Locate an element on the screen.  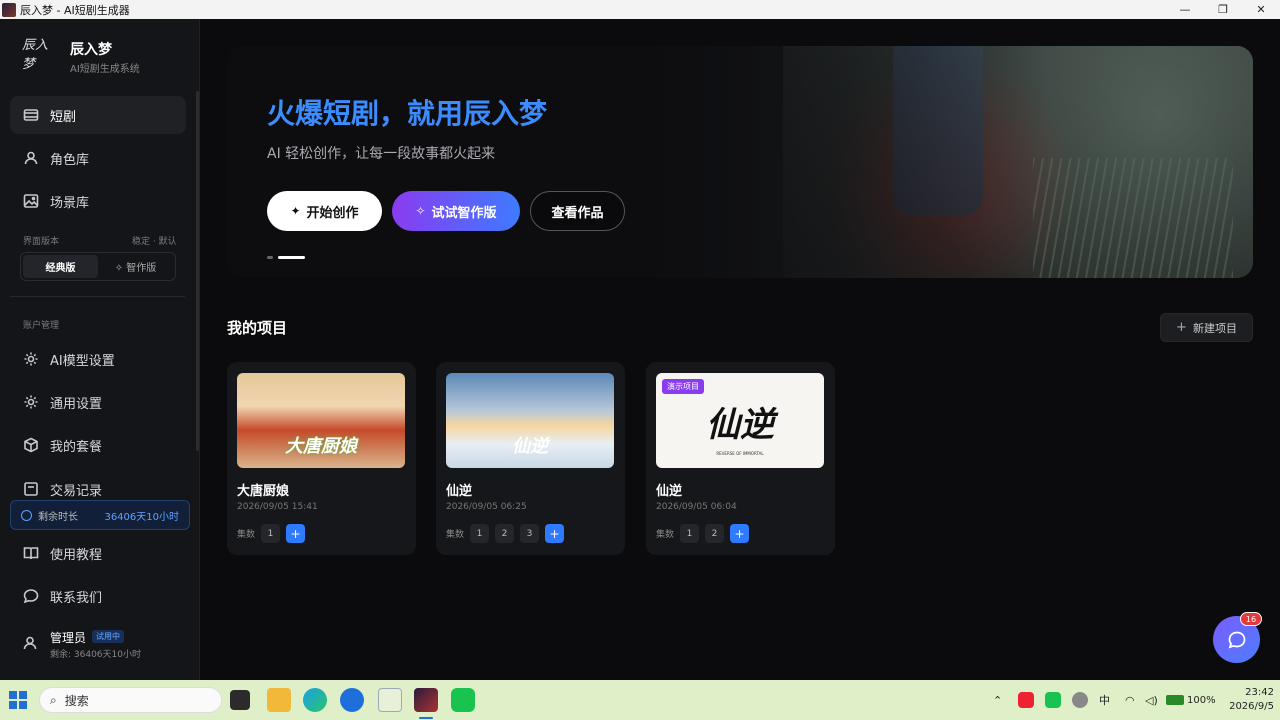
sidebar-item-scenes: 场景库 is located at coordinates (98, 201).